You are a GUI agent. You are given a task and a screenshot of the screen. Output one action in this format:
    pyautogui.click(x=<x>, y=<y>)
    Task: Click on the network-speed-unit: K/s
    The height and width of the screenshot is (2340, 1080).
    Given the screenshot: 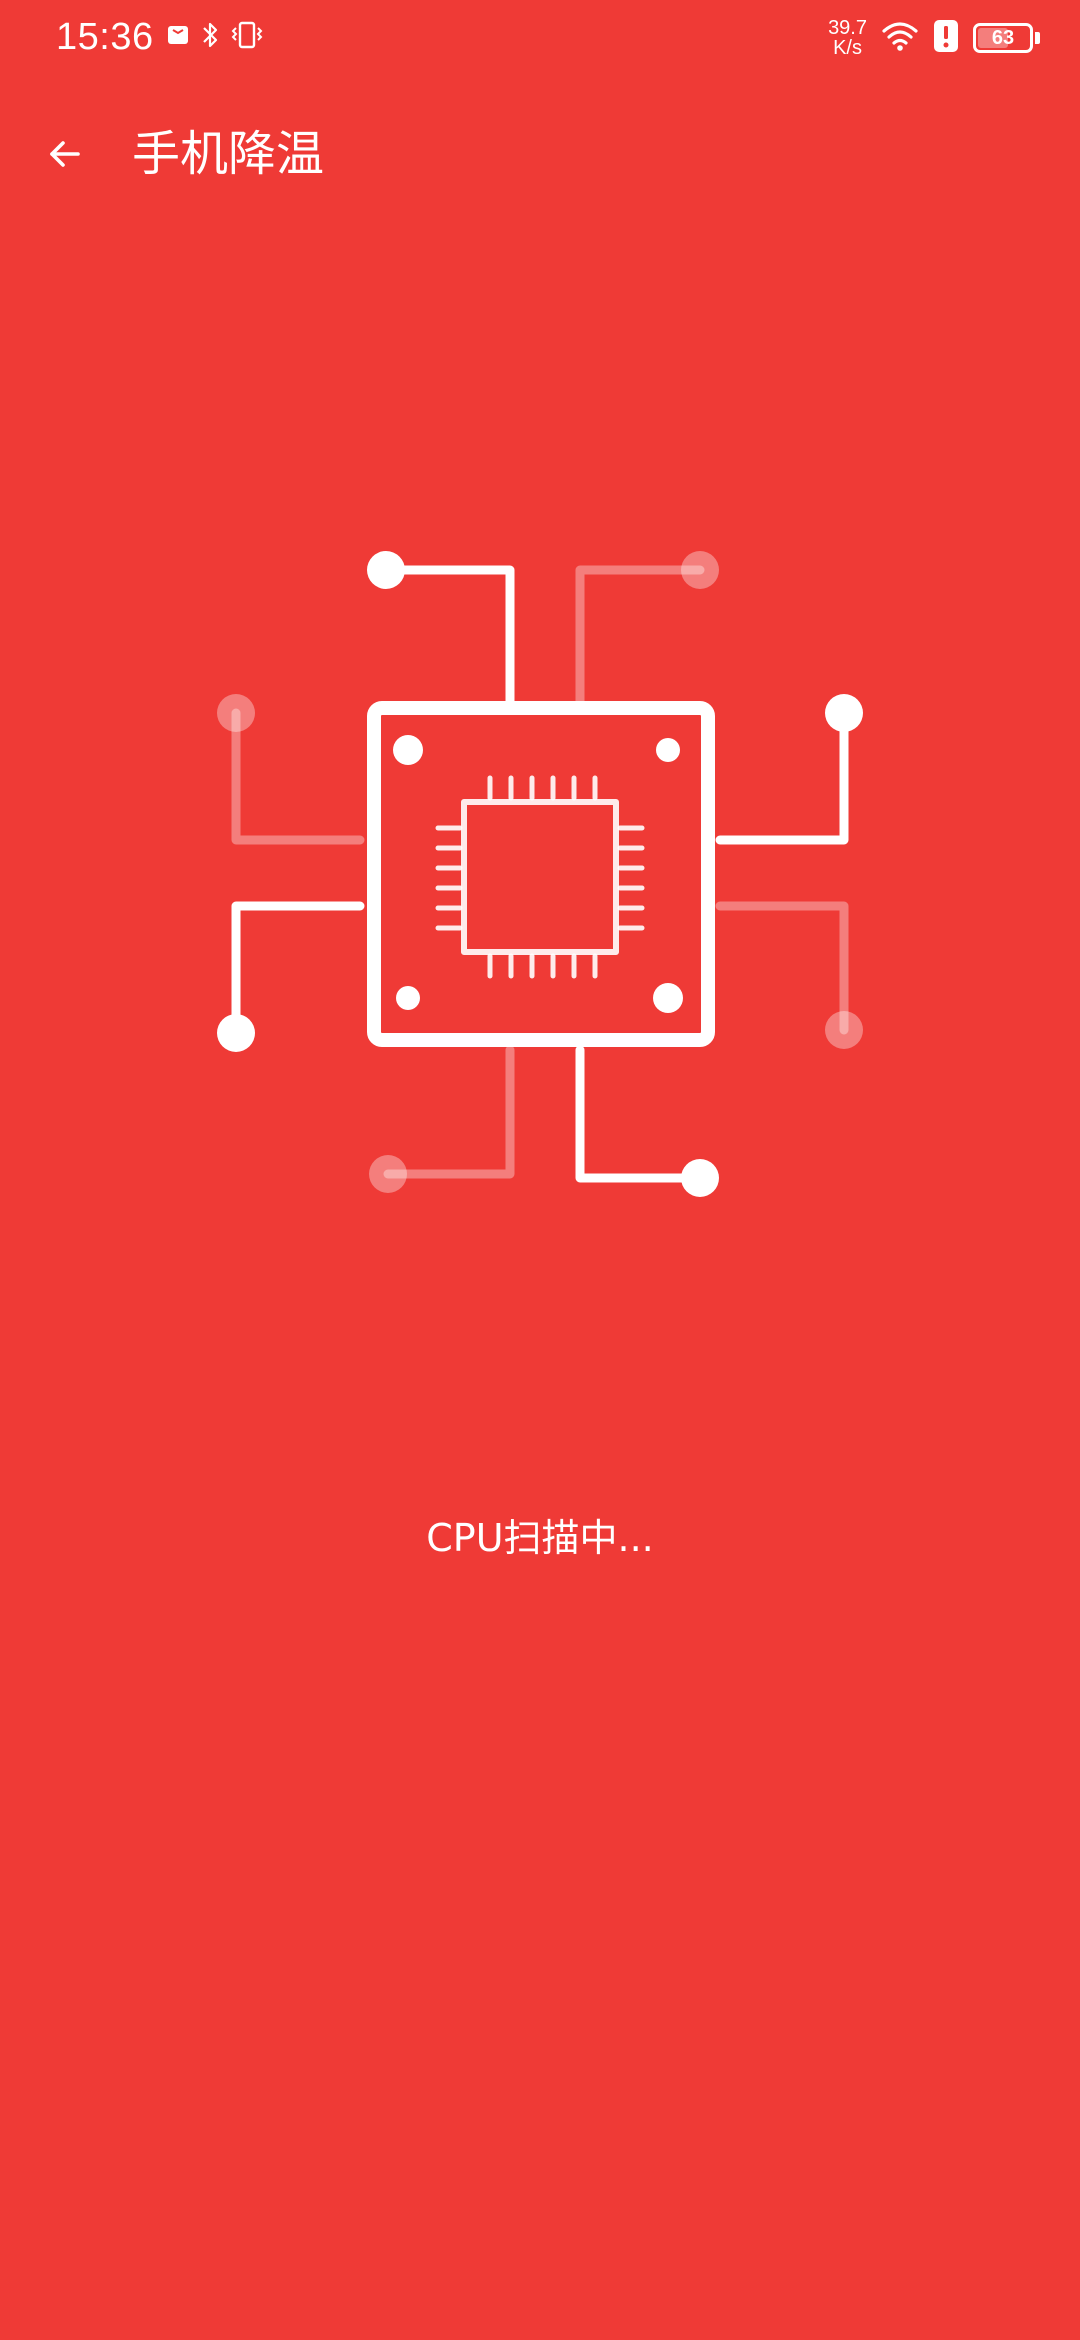 What is the action you would take?
    pyautogui.click(x=847, y=48)
    